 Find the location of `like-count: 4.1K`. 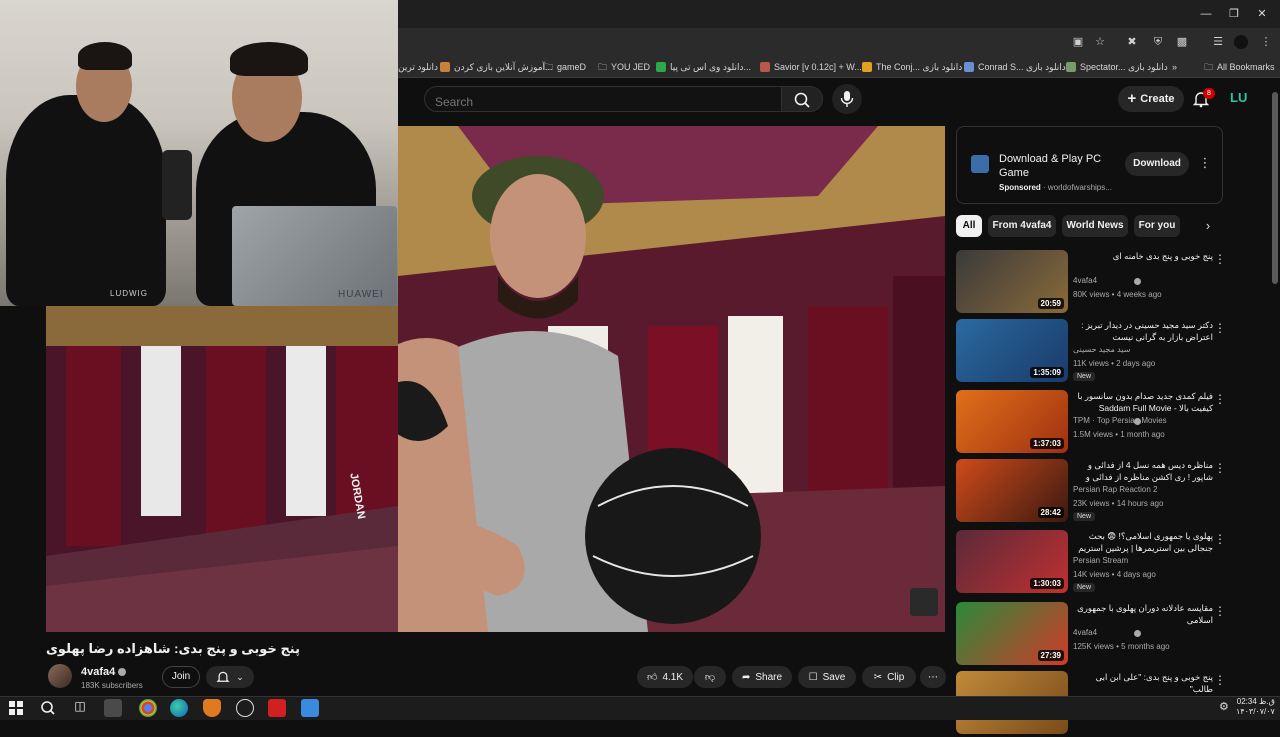

like-count: 4.1K is located at coordinates (673, 677).